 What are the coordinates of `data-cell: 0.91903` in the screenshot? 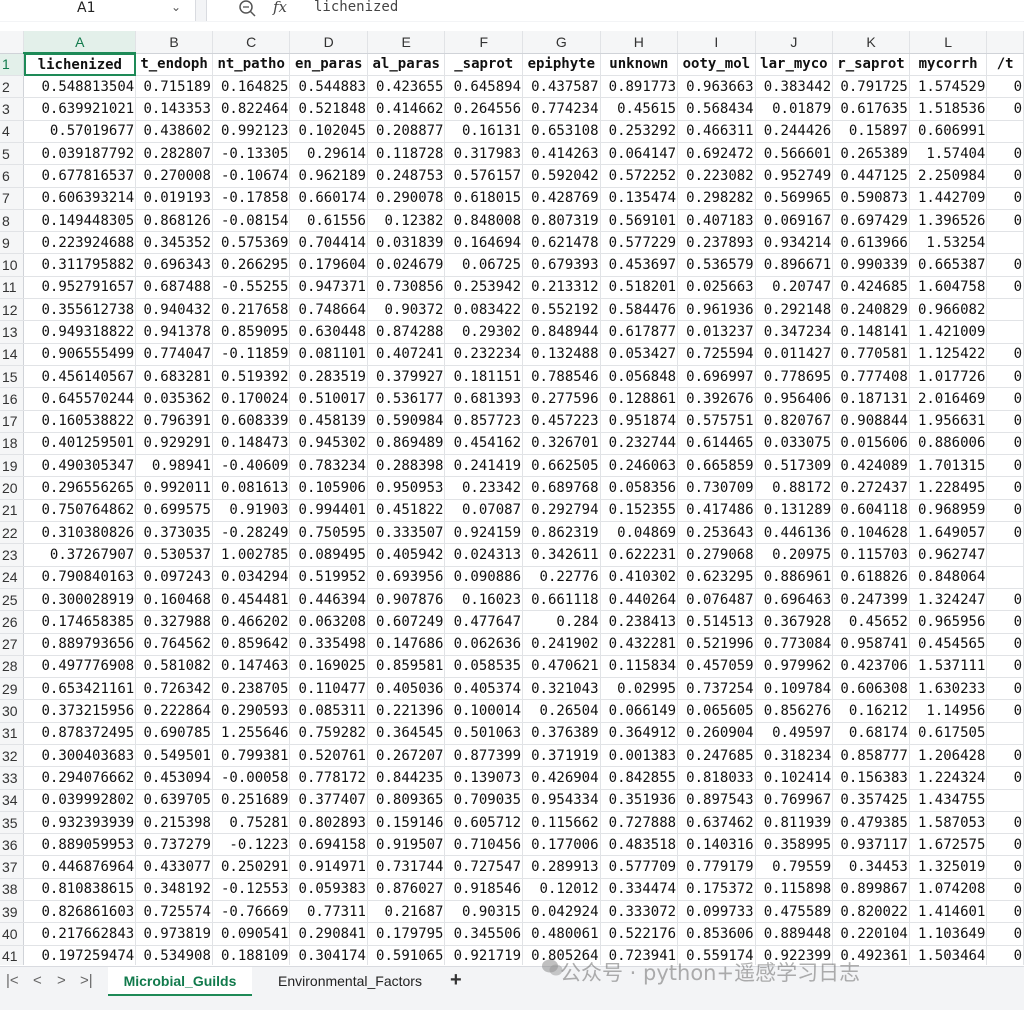 It's located at (251, 511).